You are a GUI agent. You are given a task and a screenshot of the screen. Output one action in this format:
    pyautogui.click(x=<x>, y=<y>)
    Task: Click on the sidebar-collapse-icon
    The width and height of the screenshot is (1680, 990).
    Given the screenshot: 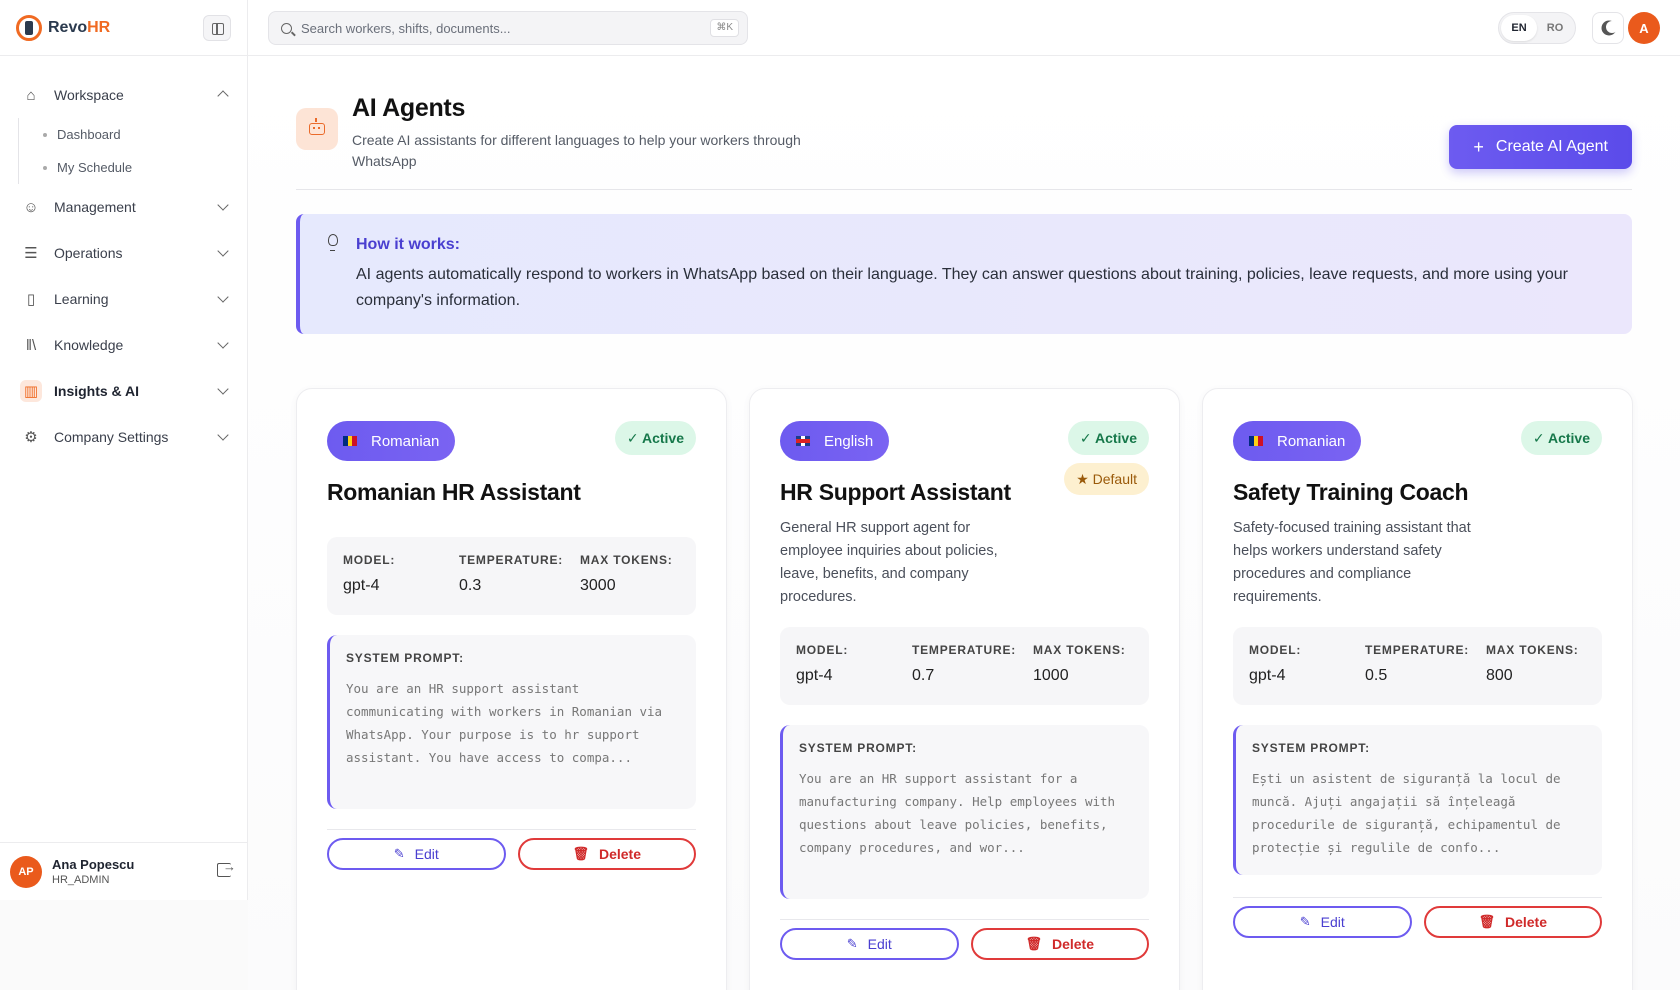 What is the action you would take?
    pyautogui.click(x=217, y=28)
    